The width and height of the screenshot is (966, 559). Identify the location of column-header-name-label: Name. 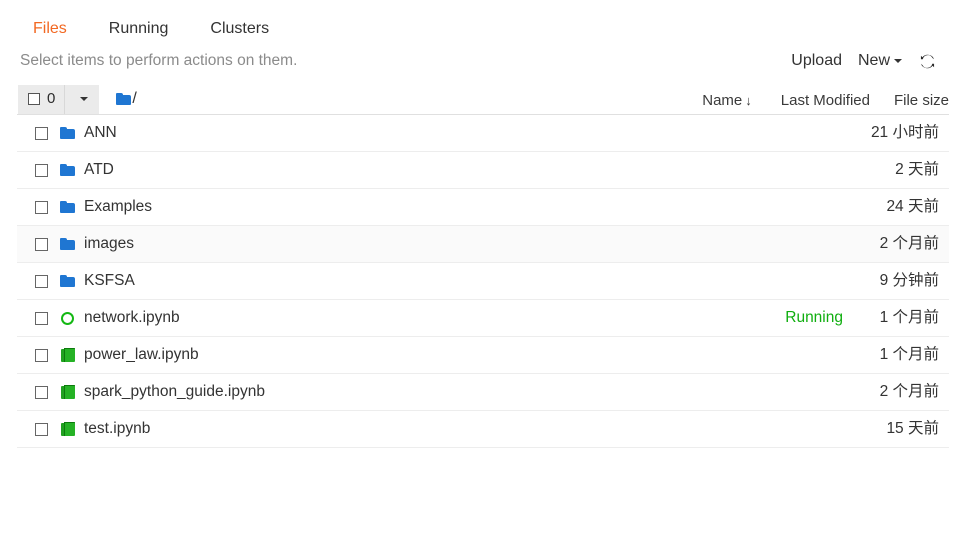
(722, 100).